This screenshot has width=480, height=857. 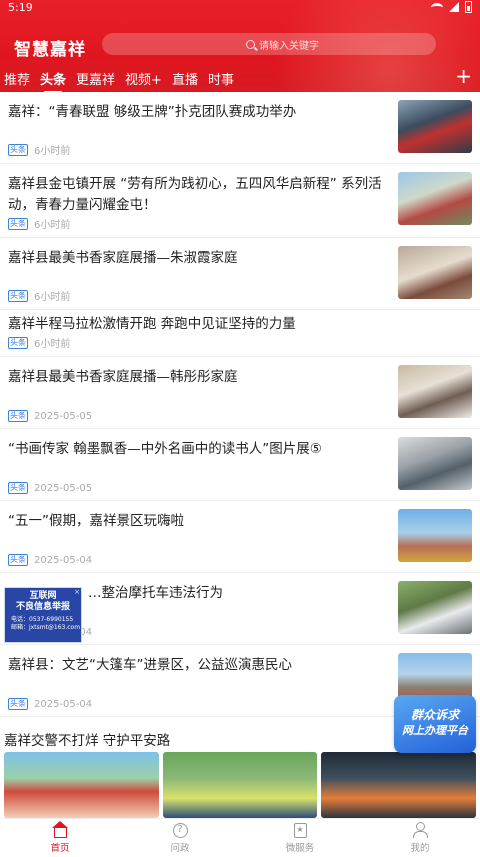 I want to click on app-header: 5:19 智慧嘉祥 请输入关键字 推荐 头条 更嘉祥 视频+ 直播 时事 +, so click(x=240, y=46).